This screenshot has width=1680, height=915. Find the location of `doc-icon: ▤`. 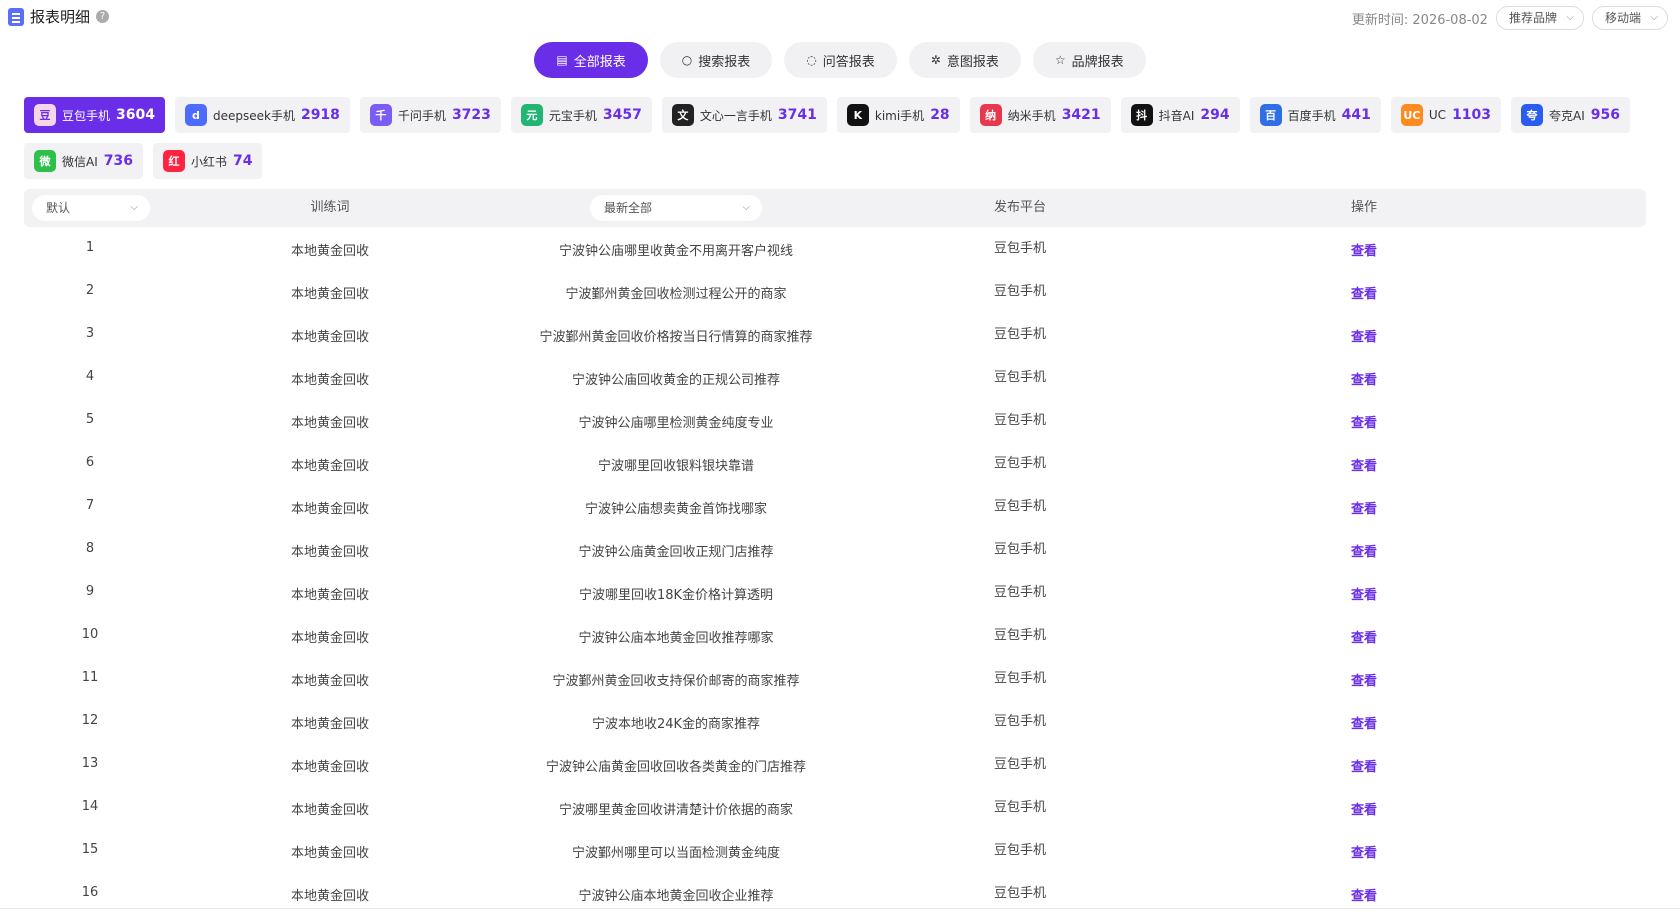

doc-icon: ▤ is located at coordinates (562, 60).